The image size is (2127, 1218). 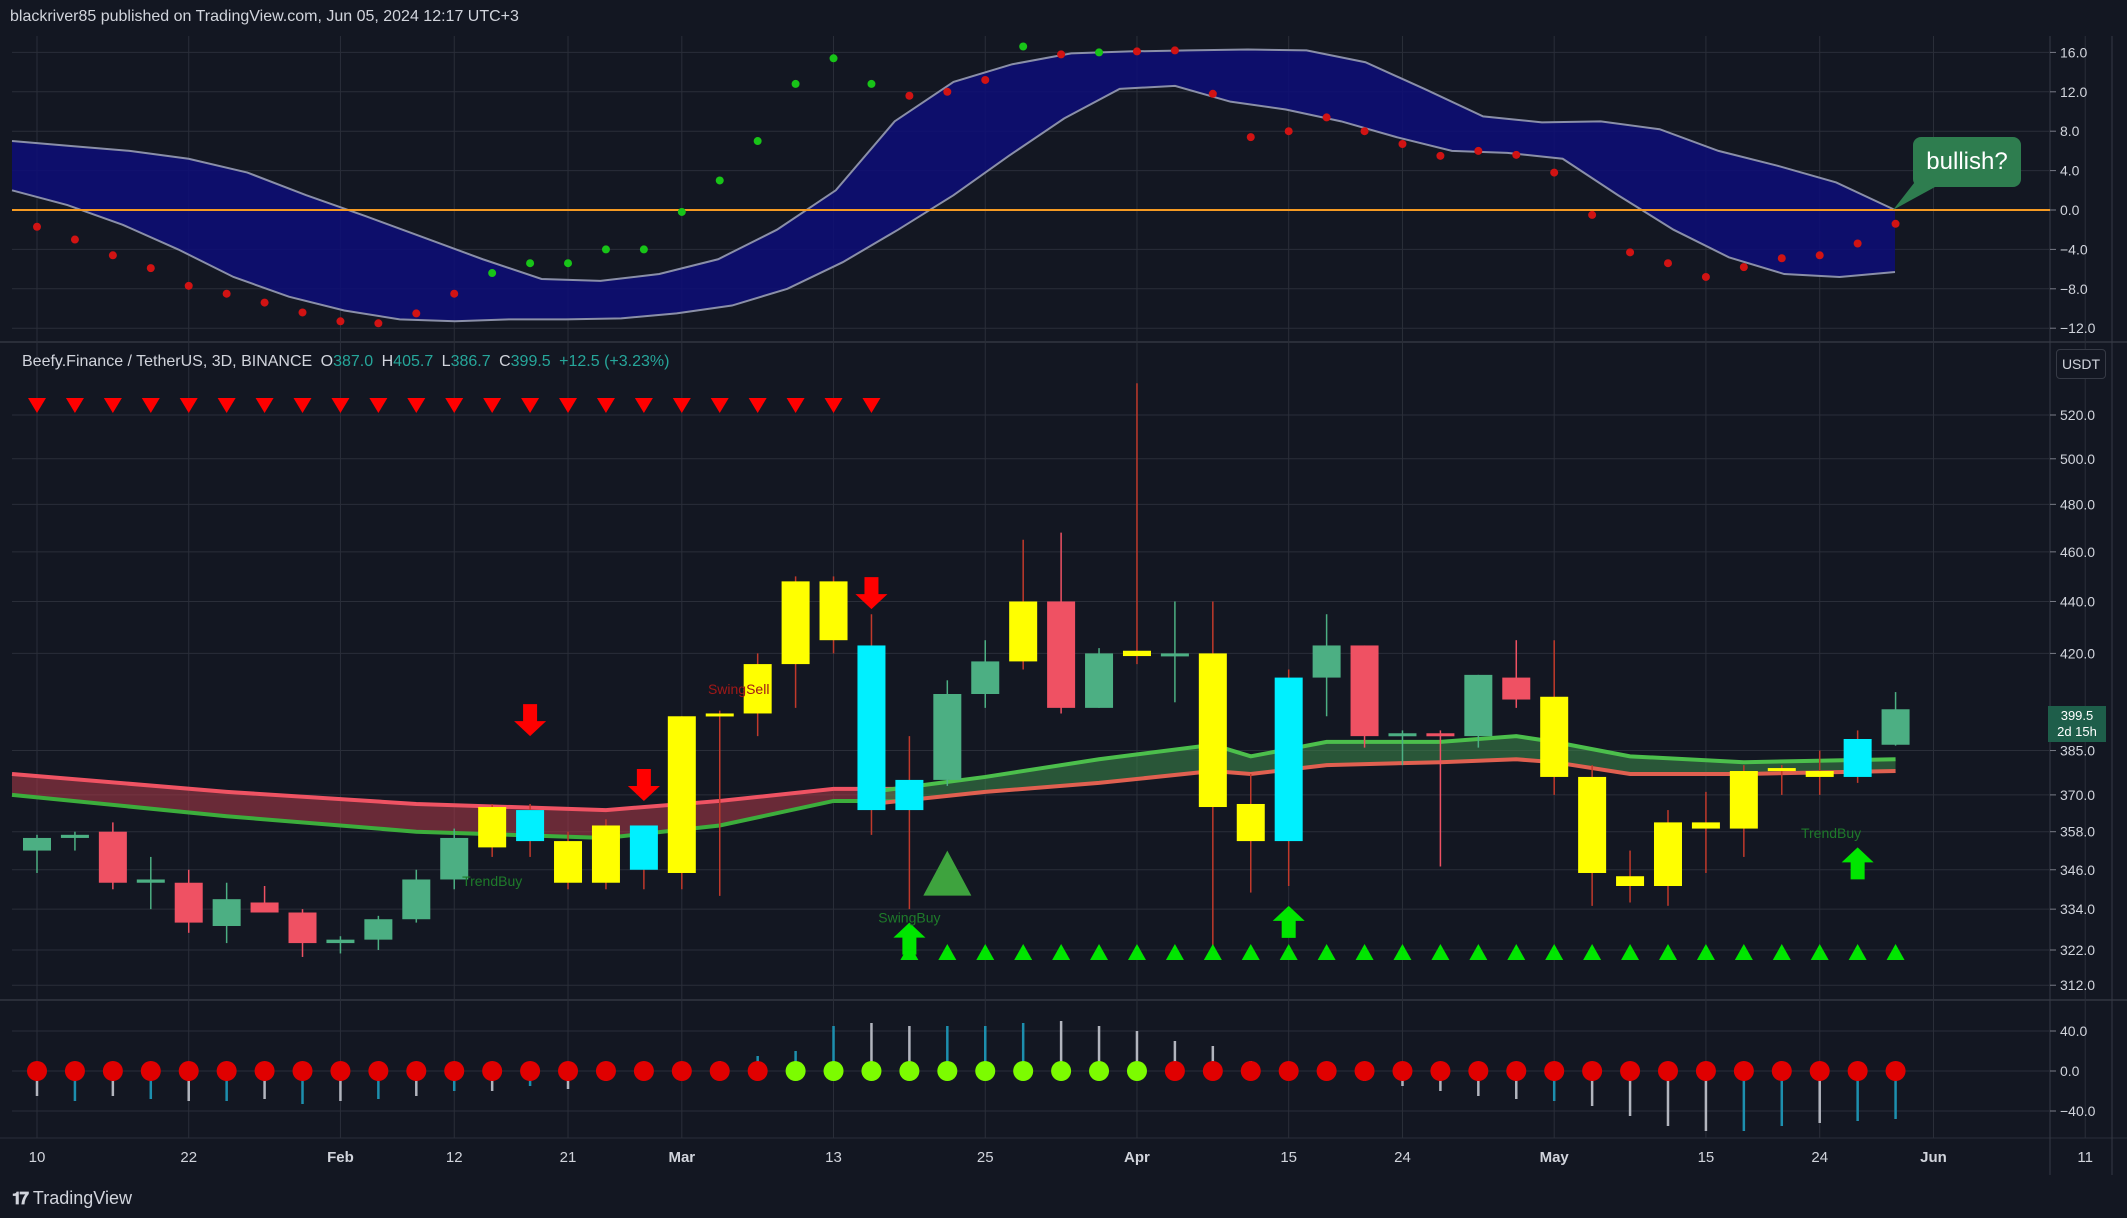 I want to click on signal-label: SwingSell, so click(x=738, y=689).